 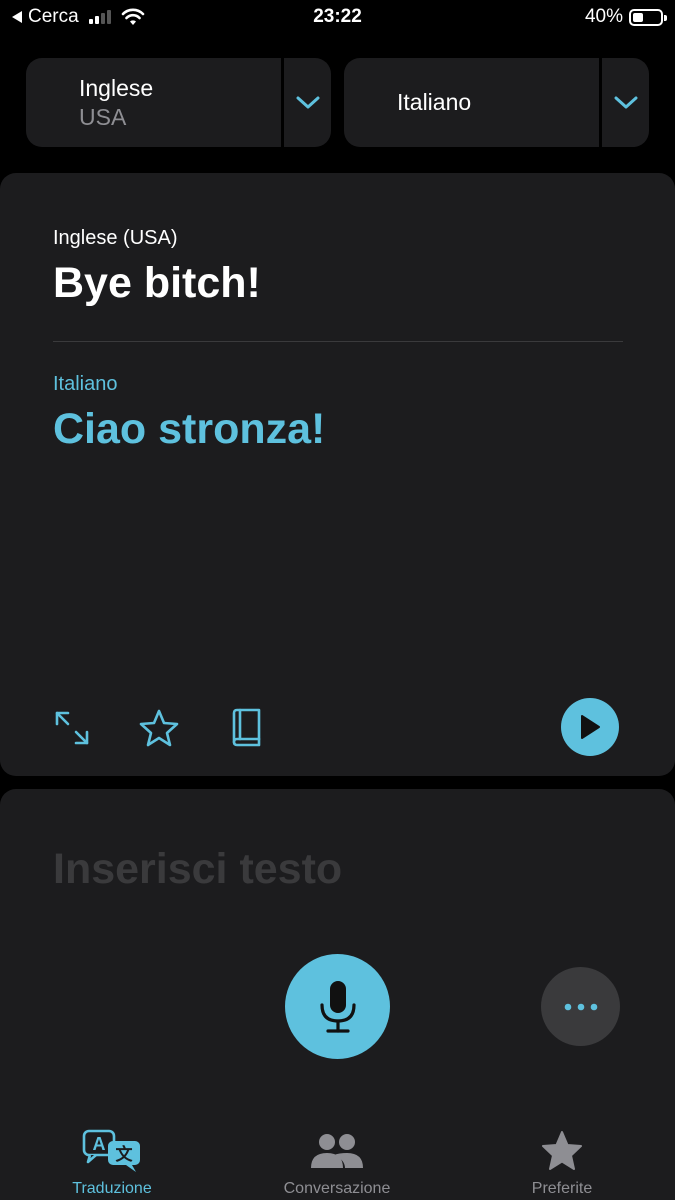 I want to click on microphone-icon, so click(x=337, y=1006).